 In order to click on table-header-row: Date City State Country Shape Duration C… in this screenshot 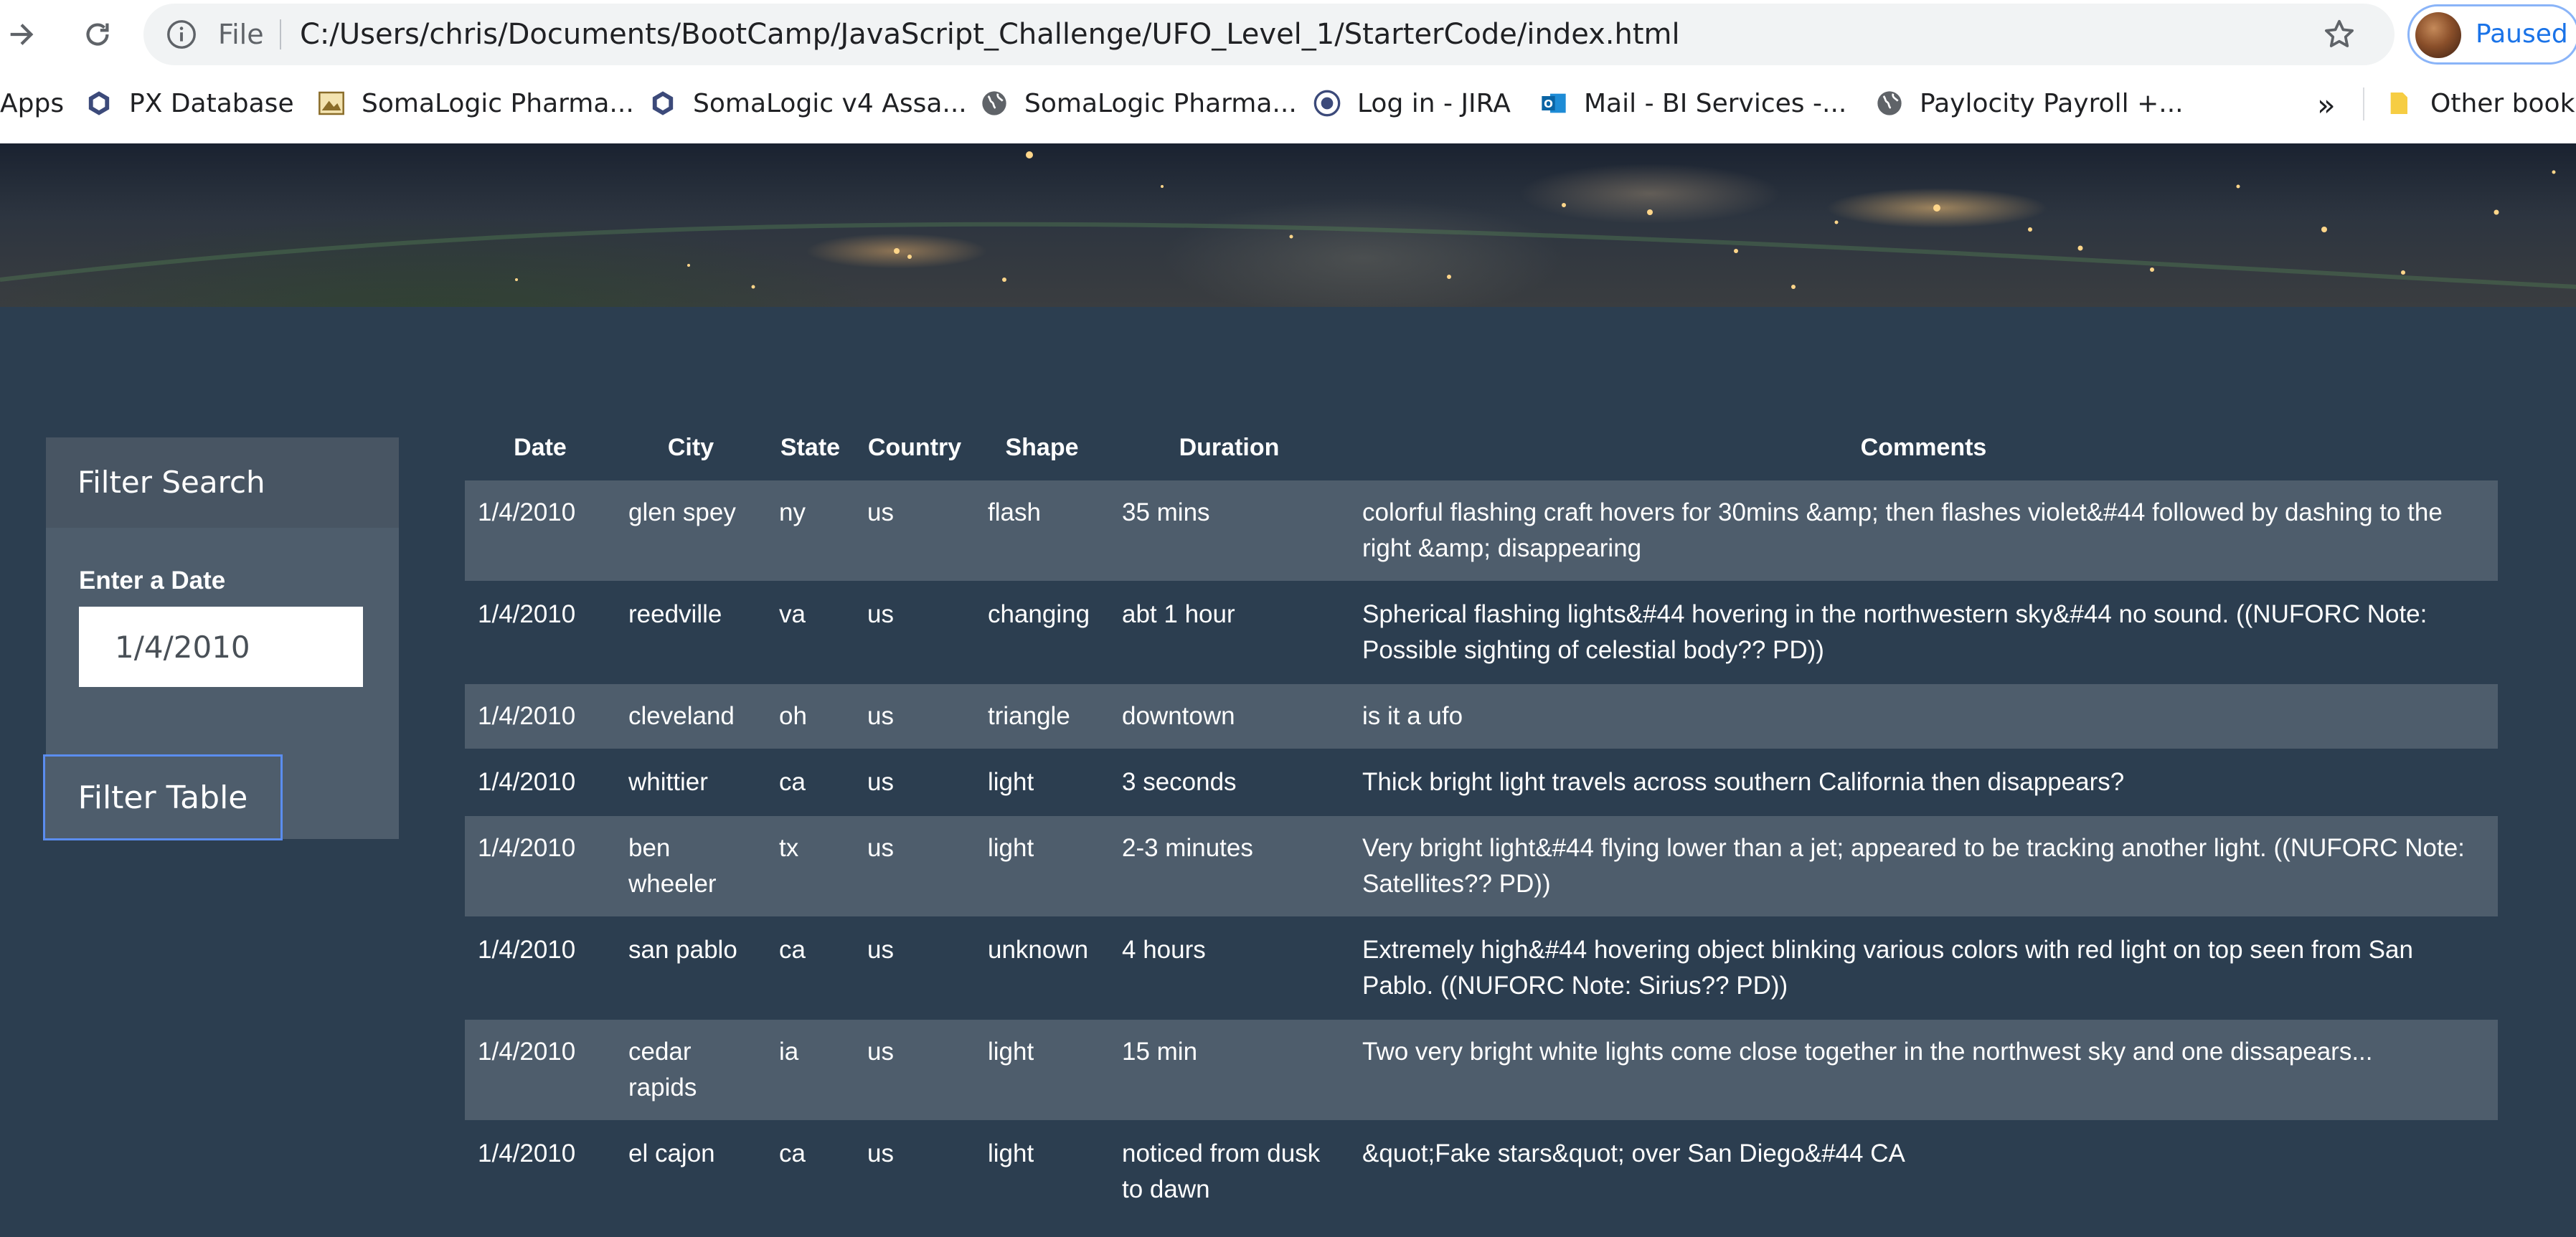, I will do `click(1481, 448)`.